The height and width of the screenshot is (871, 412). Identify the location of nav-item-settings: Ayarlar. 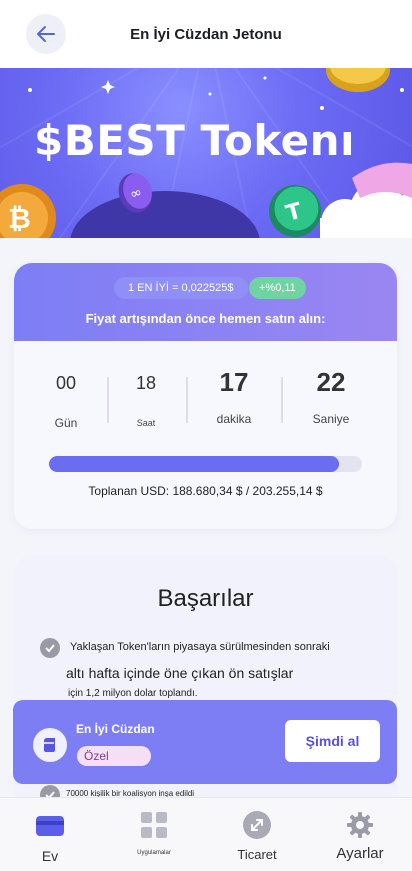
(360, 834).